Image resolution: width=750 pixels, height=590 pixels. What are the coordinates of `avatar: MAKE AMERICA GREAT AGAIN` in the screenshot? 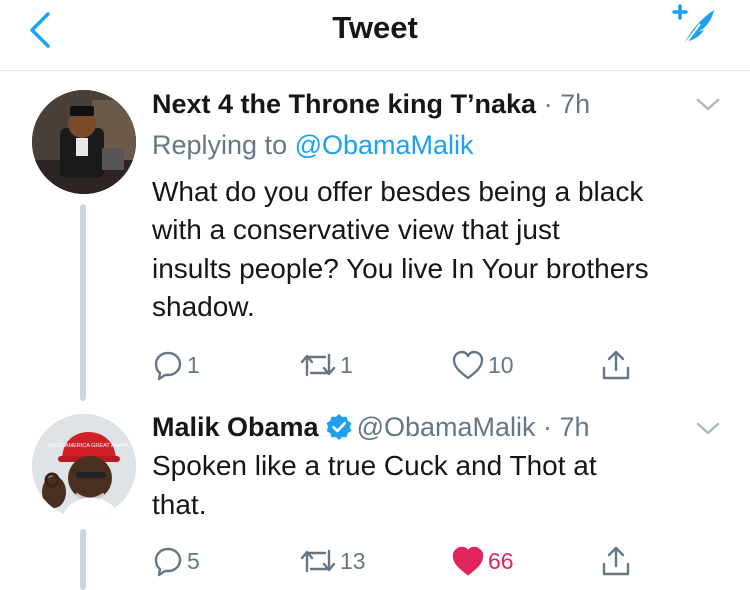 It's located at (84, 466).